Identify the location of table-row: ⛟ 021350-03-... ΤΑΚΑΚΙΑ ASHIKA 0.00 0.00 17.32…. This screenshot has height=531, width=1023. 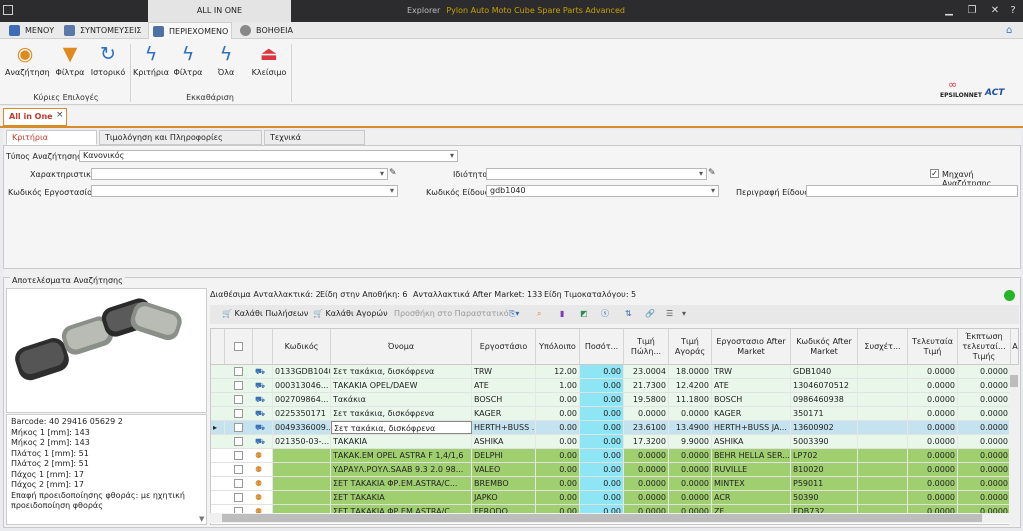
(614, 442).